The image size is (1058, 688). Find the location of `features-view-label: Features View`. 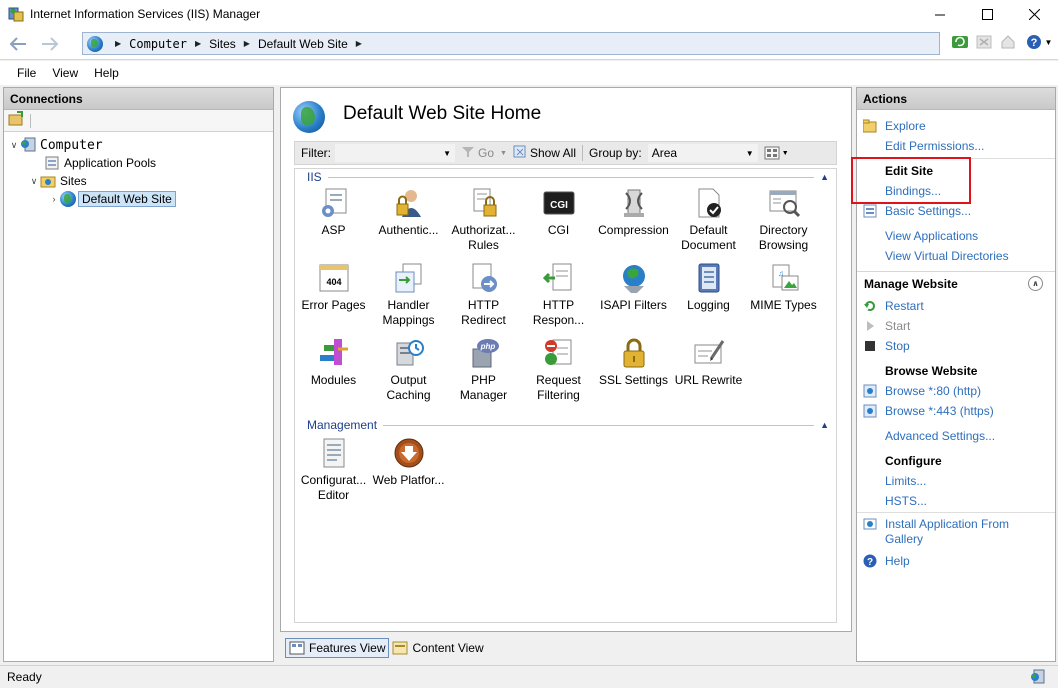

features-view-label: Features View is located at coordinates (347, 648).